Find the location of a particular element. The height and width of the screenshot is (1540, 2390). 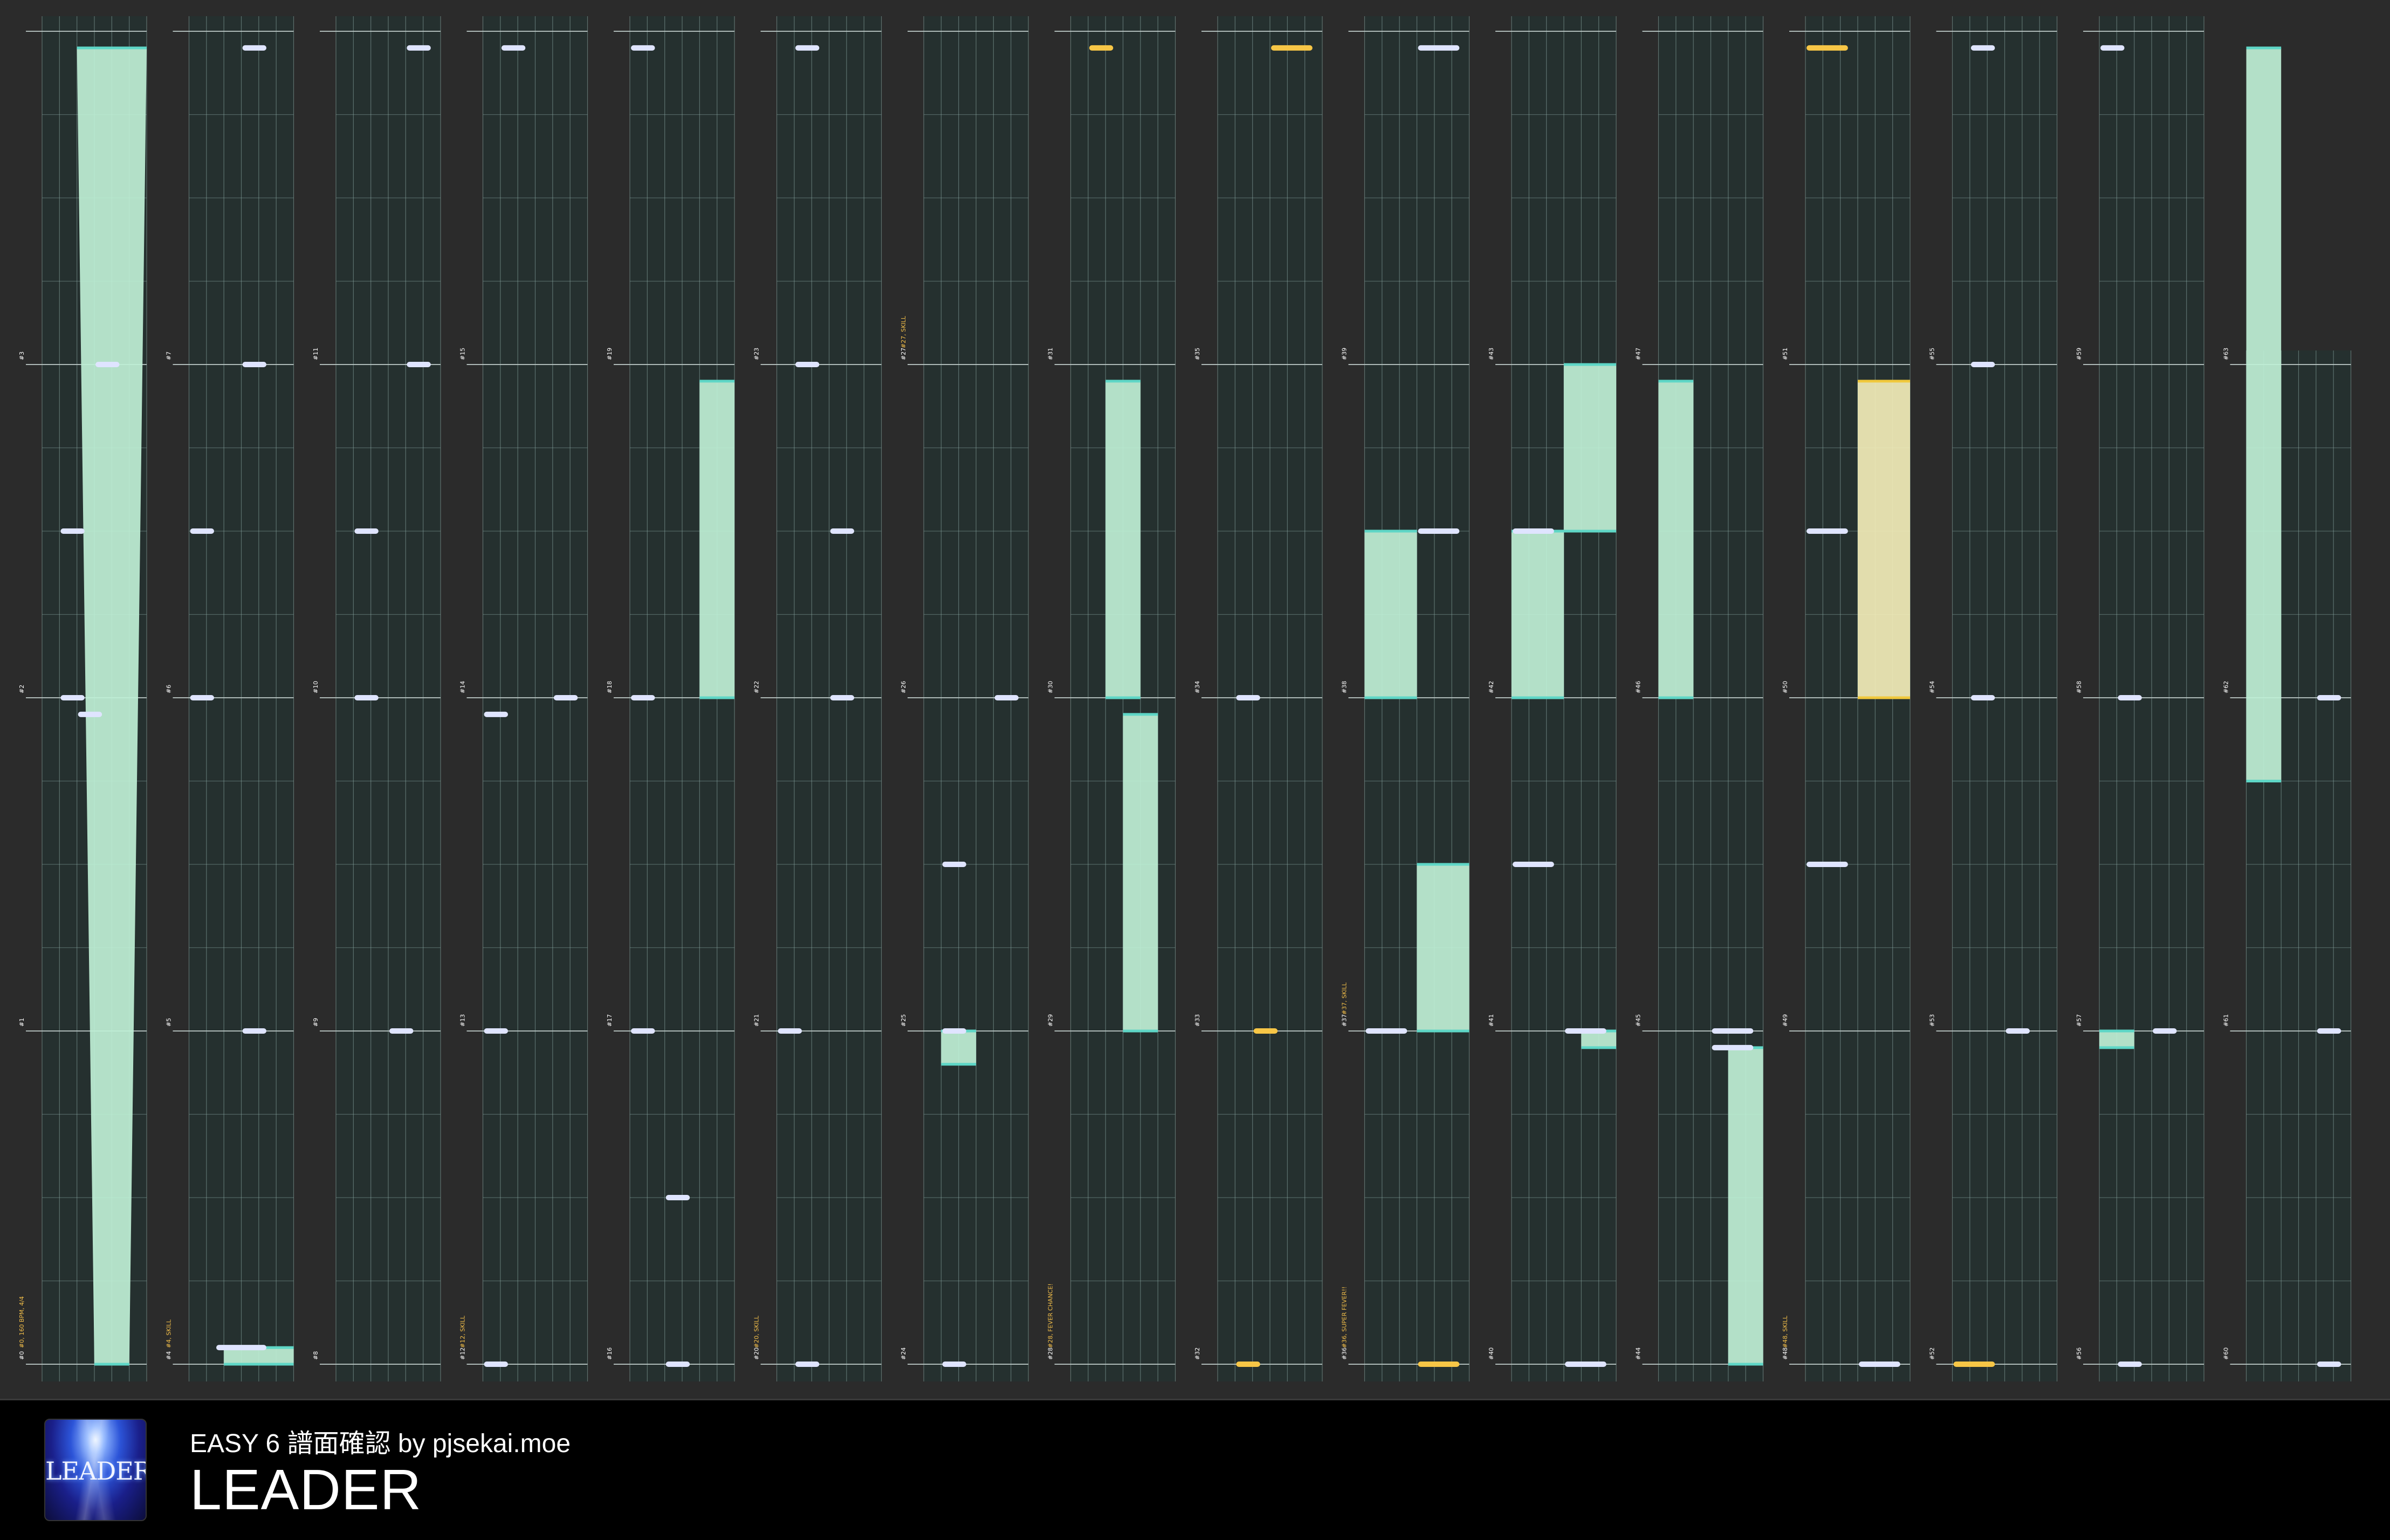

measure-number-label: #16 is located at coordinates (609, 1354).